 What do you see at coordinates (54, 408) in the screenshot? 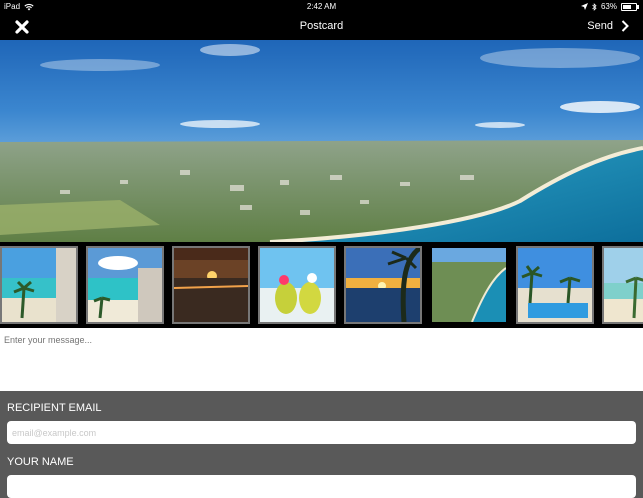
I see `recipient-email-label: RECIPIENT EMAIL` at bounding box center [54, 408].